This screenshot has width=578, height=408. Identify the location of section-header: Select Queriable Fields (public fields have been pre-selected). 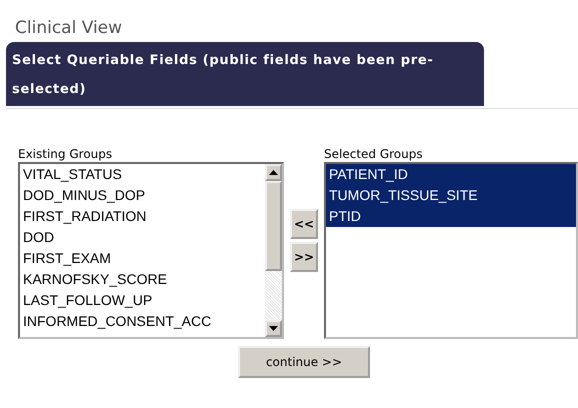
(245, 74).